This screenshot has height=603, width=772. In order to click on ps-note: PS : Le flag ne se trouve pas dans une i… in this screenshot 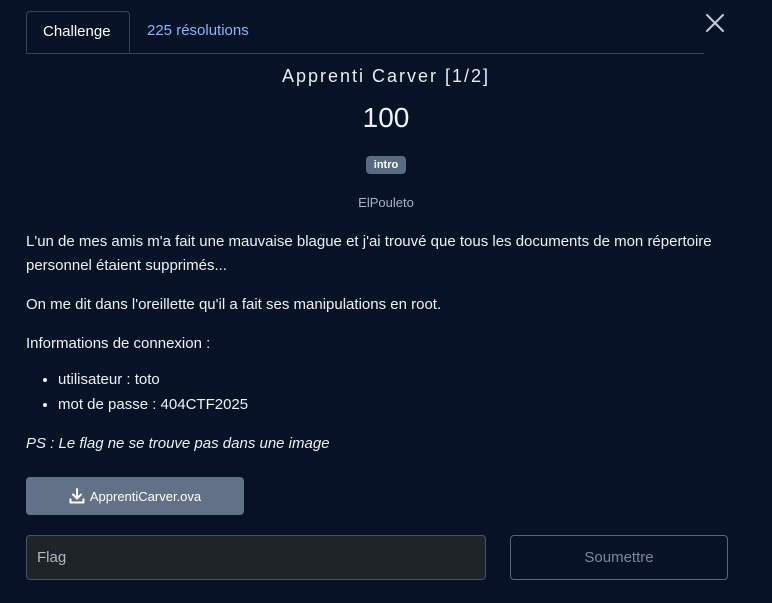, I will do `click(178, 443)`.